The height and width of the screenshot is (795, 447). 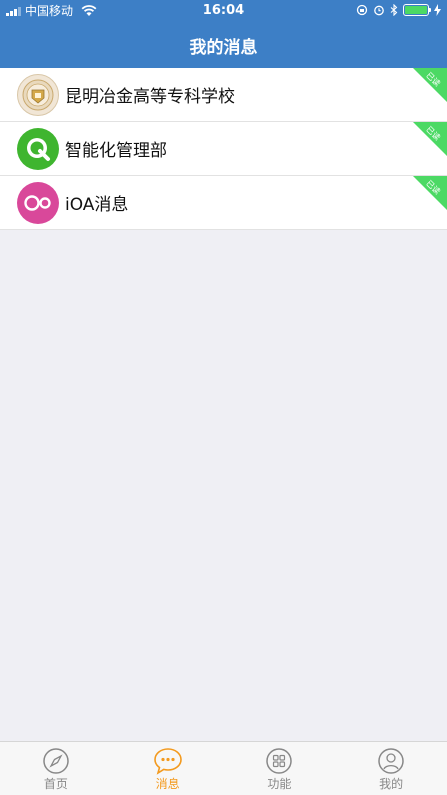 I want to click on ioa-icon, so click(x=38, y=202).